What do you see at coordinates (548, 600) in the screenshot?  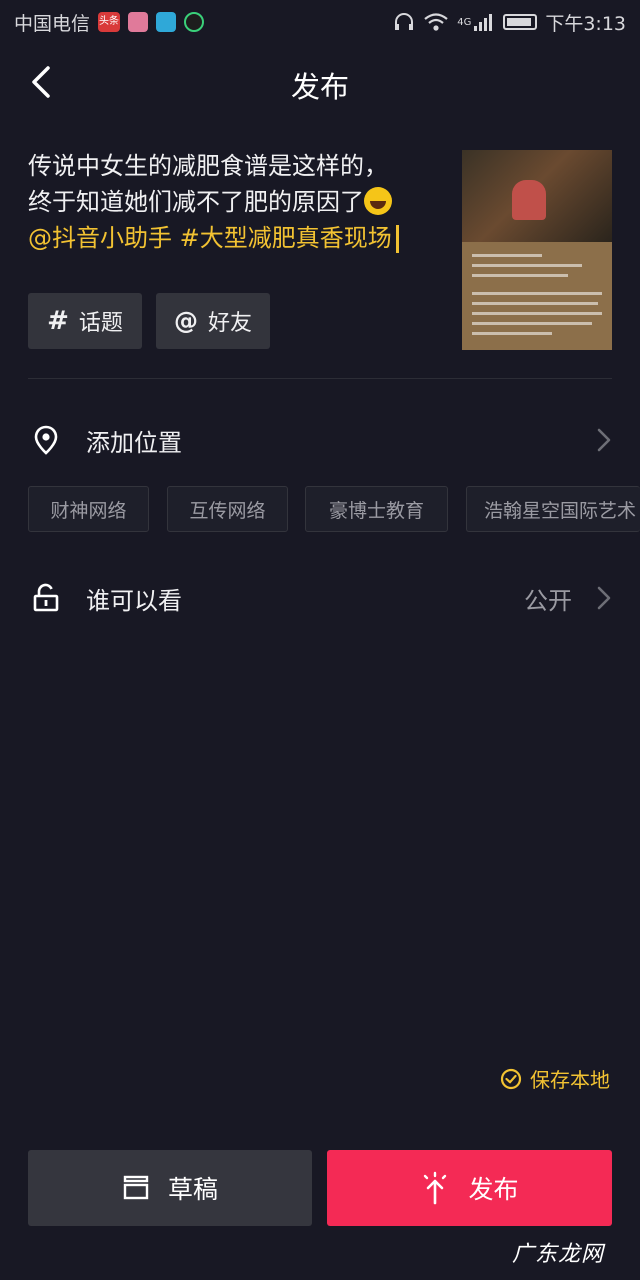 I see `visibility-value: 公开` at bounding box center [548, 600].